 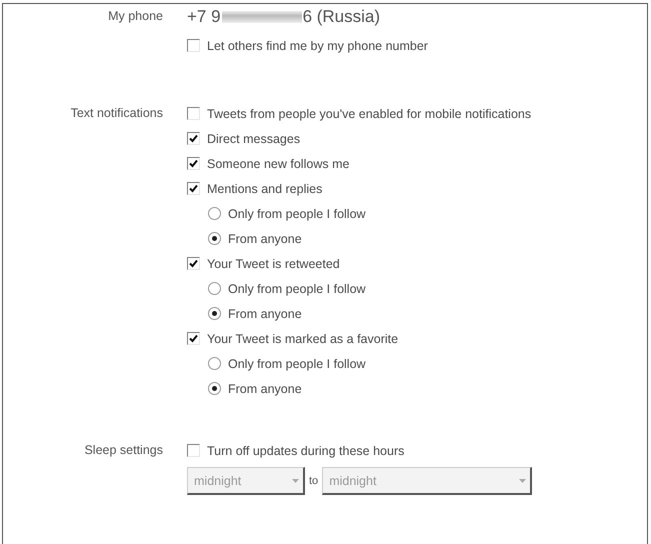 I want to click on checkbox-label: Your Tweet is marked as a favorite, so click(x=302, y=339).